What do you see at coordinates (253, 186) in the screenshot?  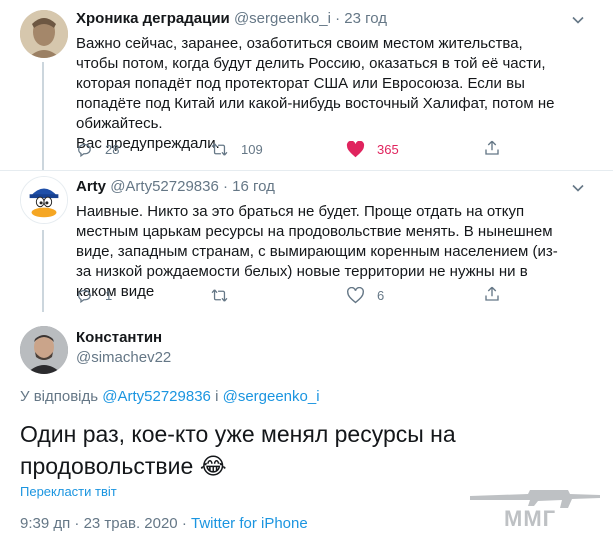 I see `timestamp: 16 год` at bounding box center [253, 186].